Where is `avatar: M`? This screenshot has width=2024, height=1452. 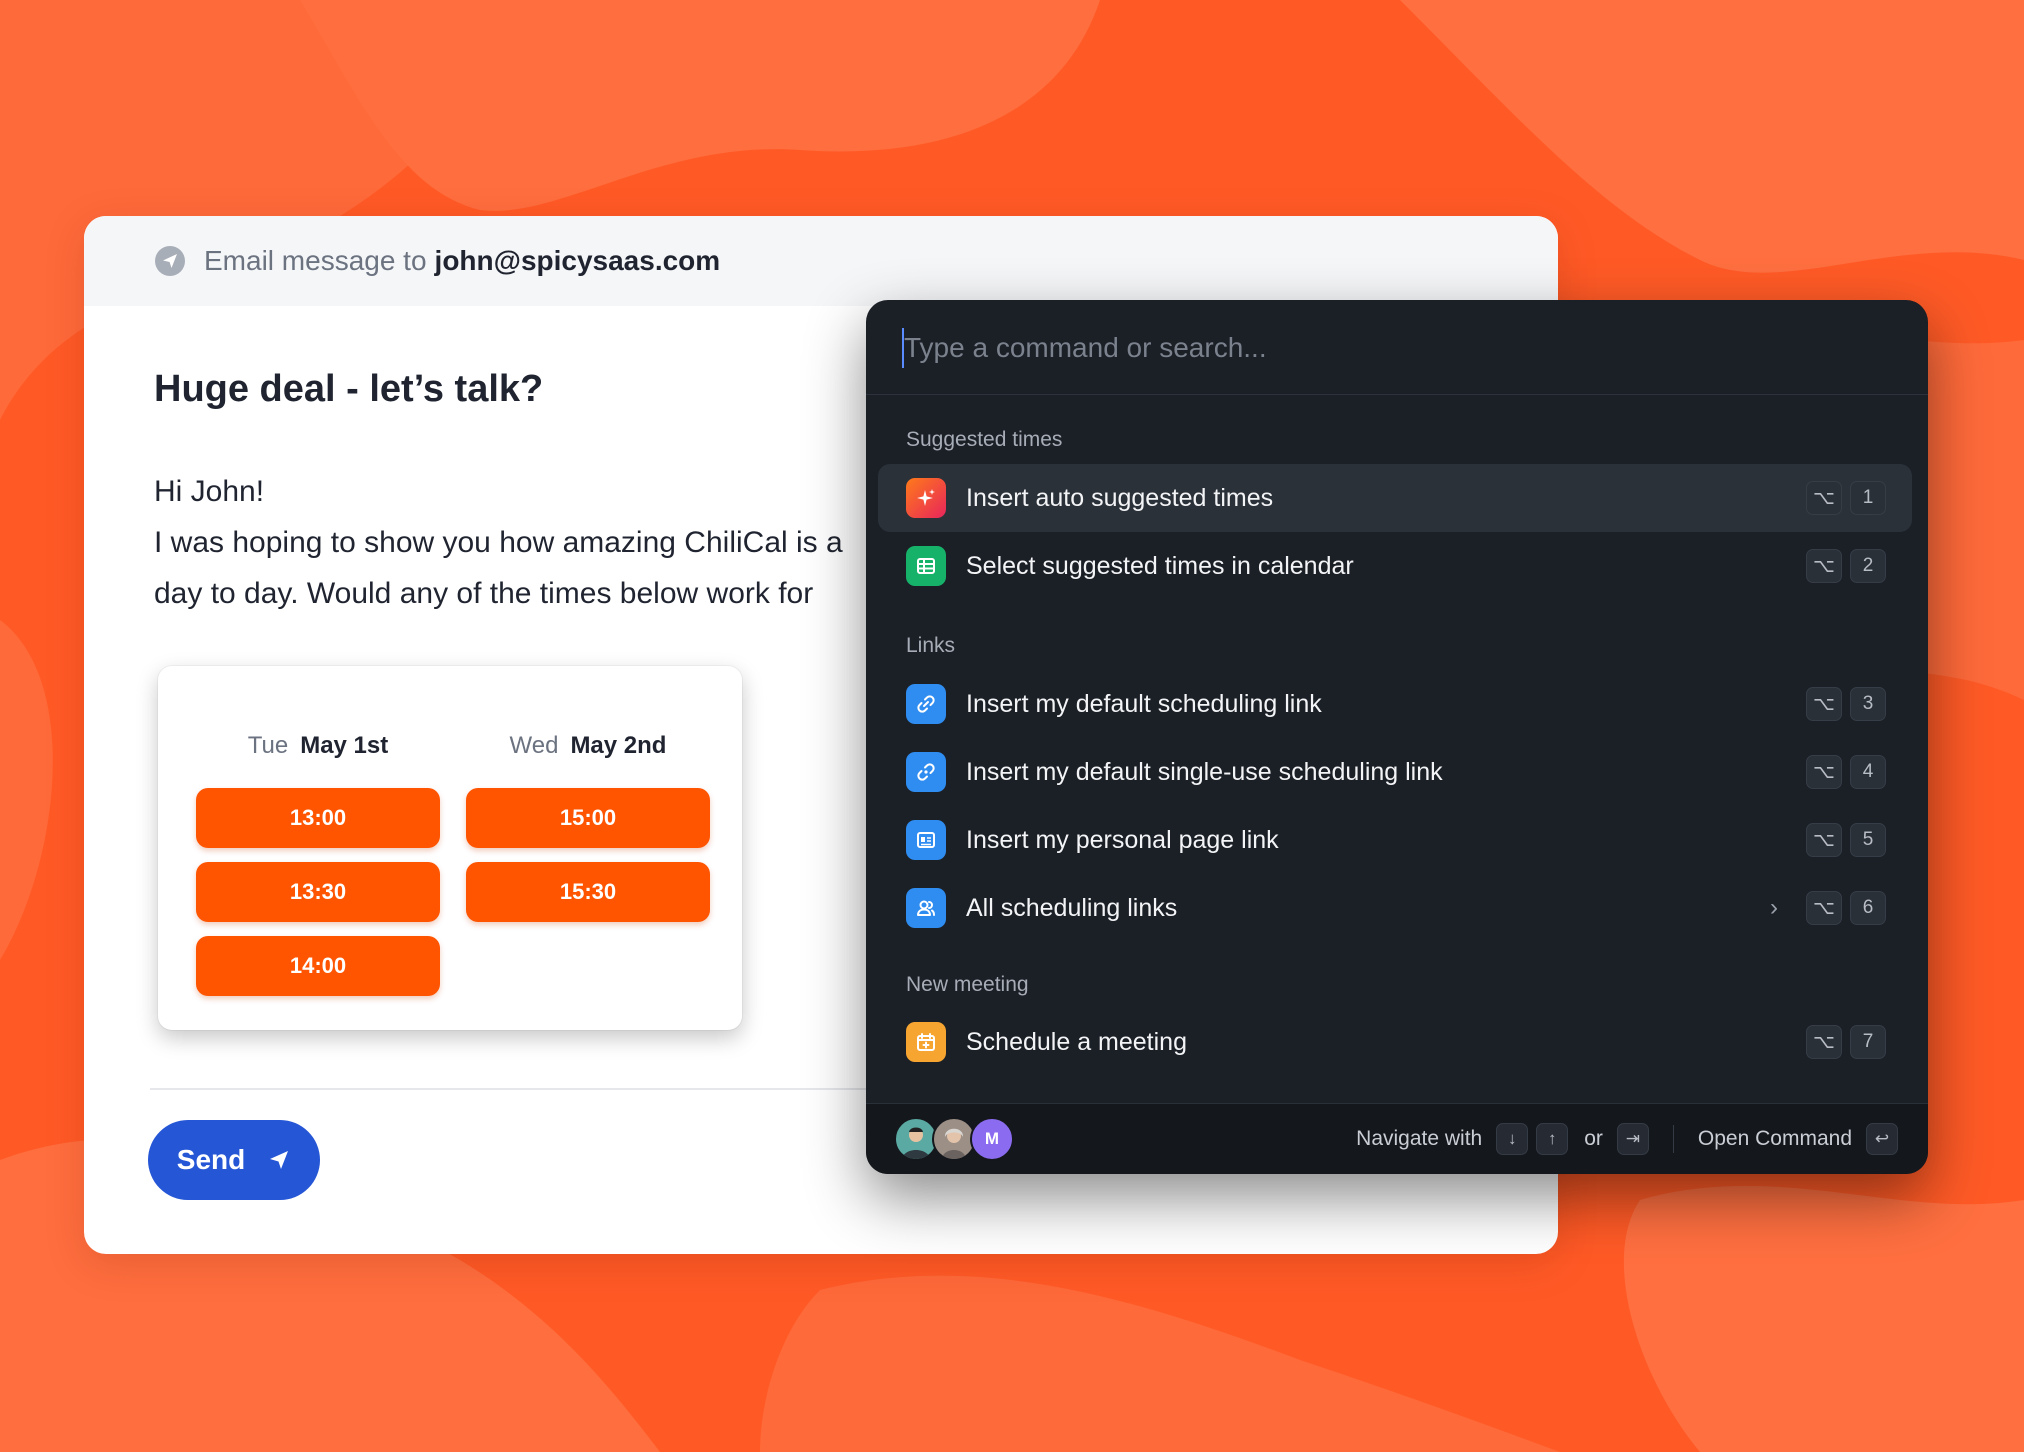
avatar: M is located at coordinates (992, 1139).